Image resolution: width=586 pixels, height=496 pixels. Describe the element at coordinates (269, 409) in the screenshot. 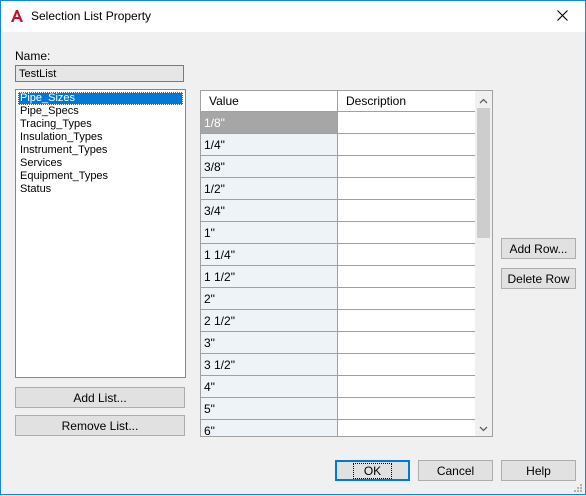

I see `value-cell: 5"` at that location.